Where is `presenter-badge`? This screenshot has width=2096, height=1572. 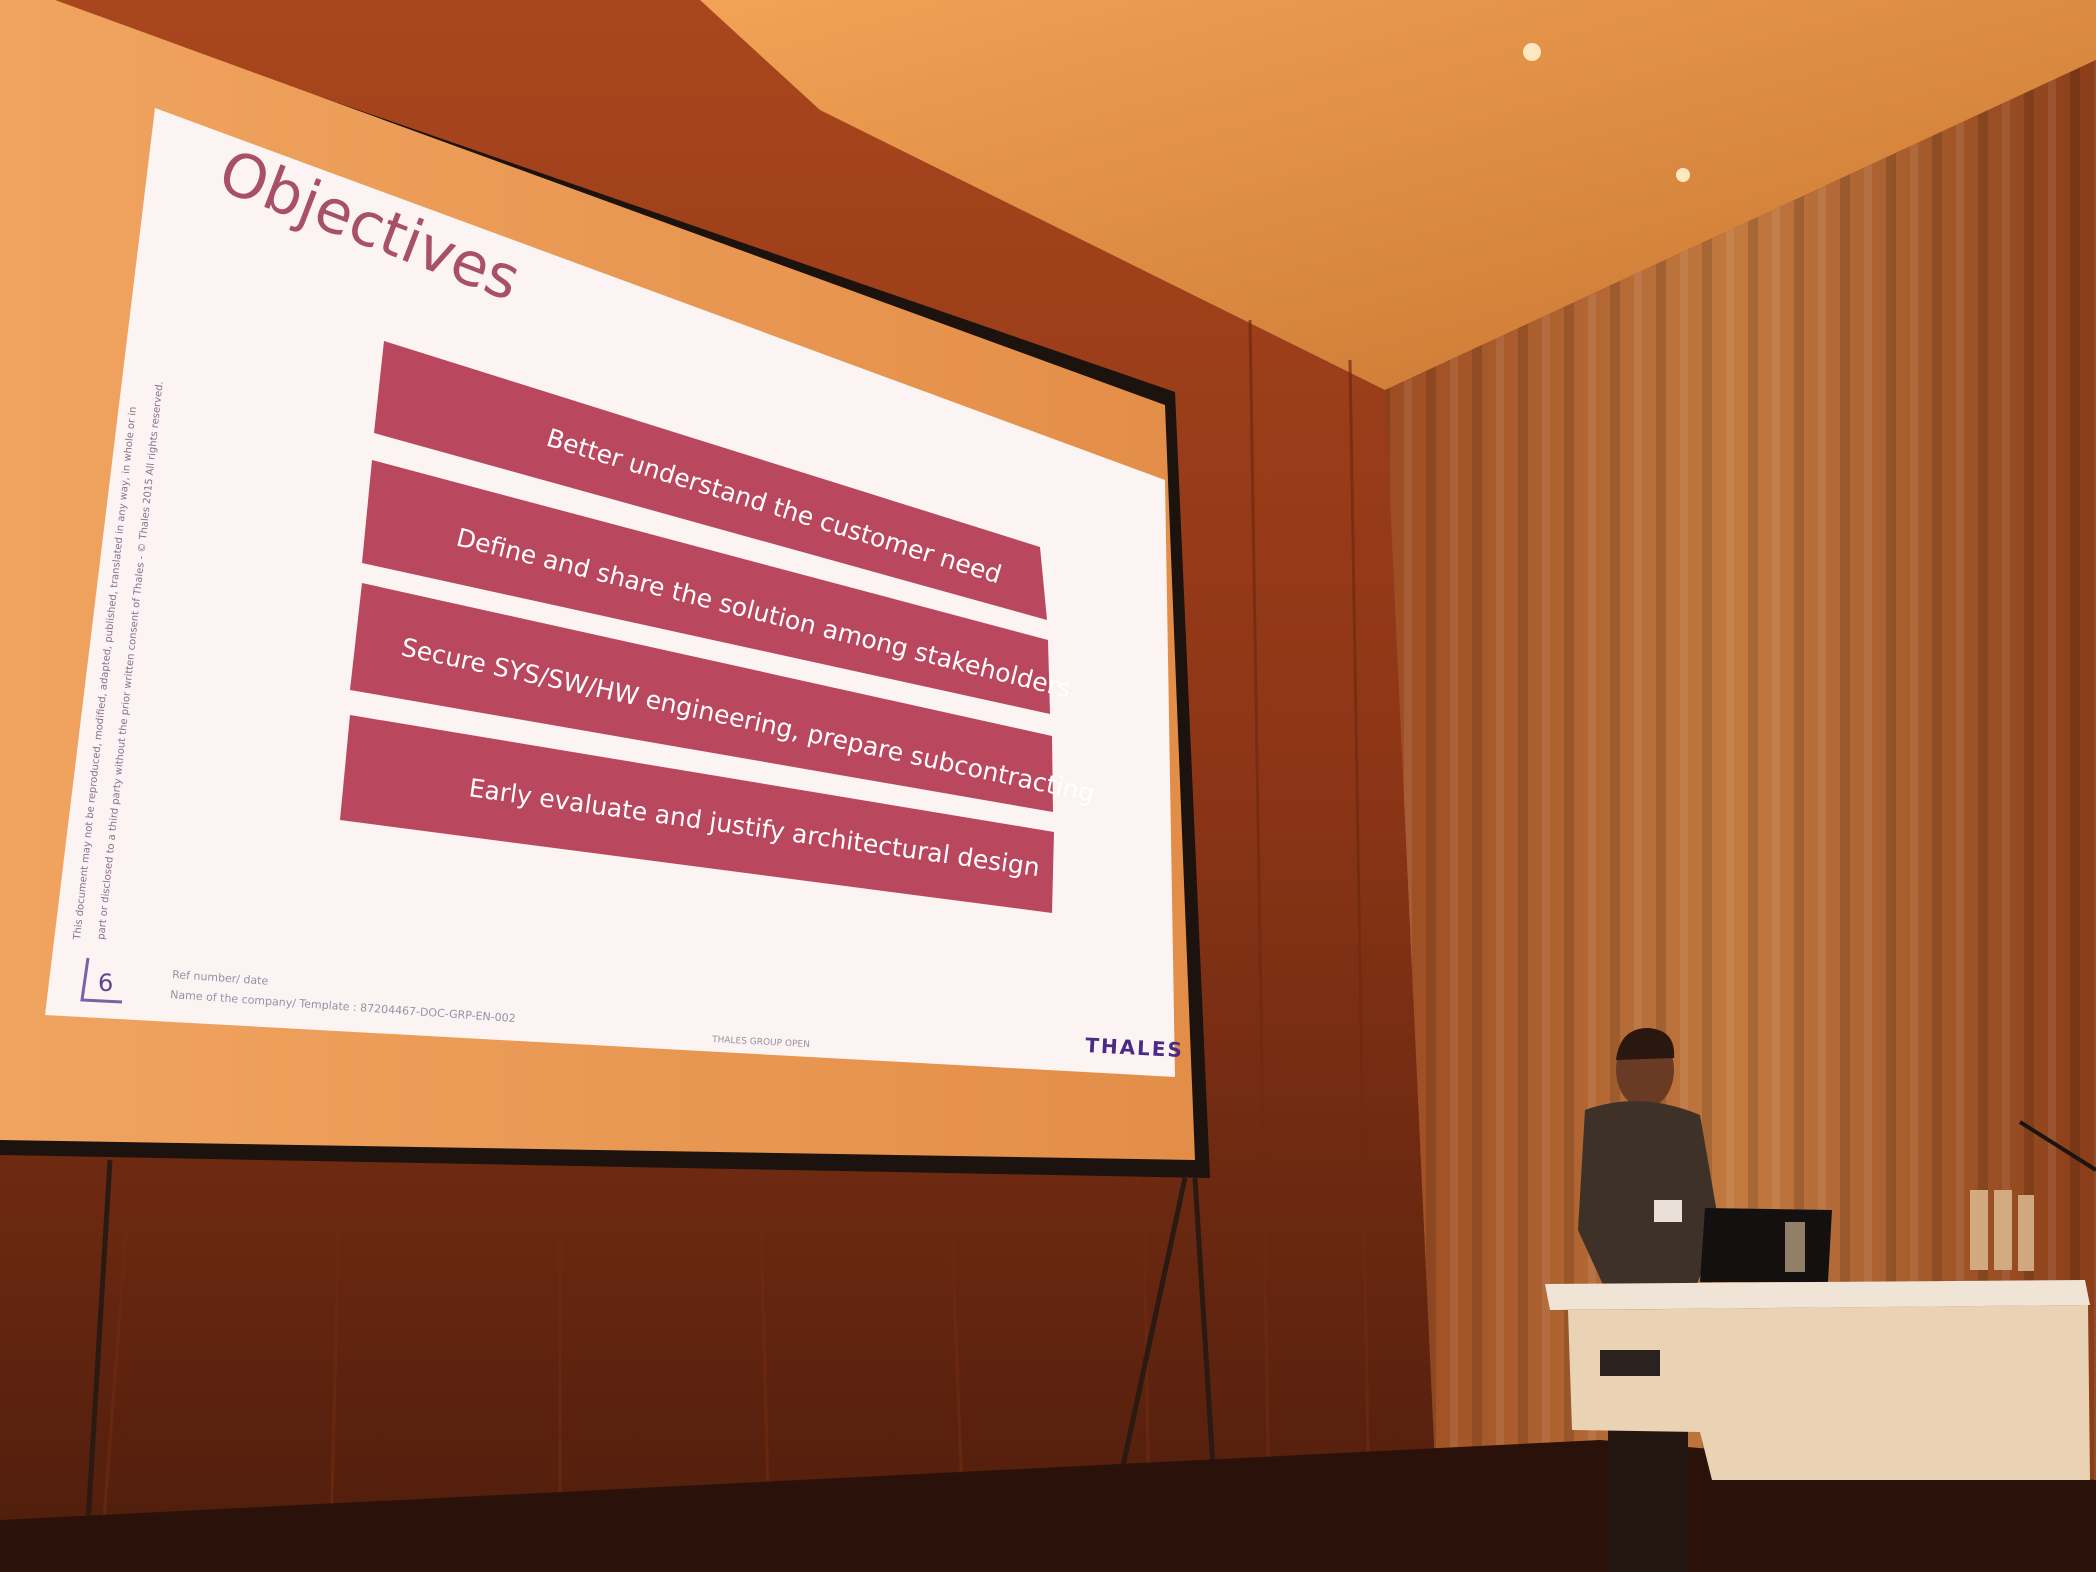
presenter-badge is located at coordinates (1668, 1211).